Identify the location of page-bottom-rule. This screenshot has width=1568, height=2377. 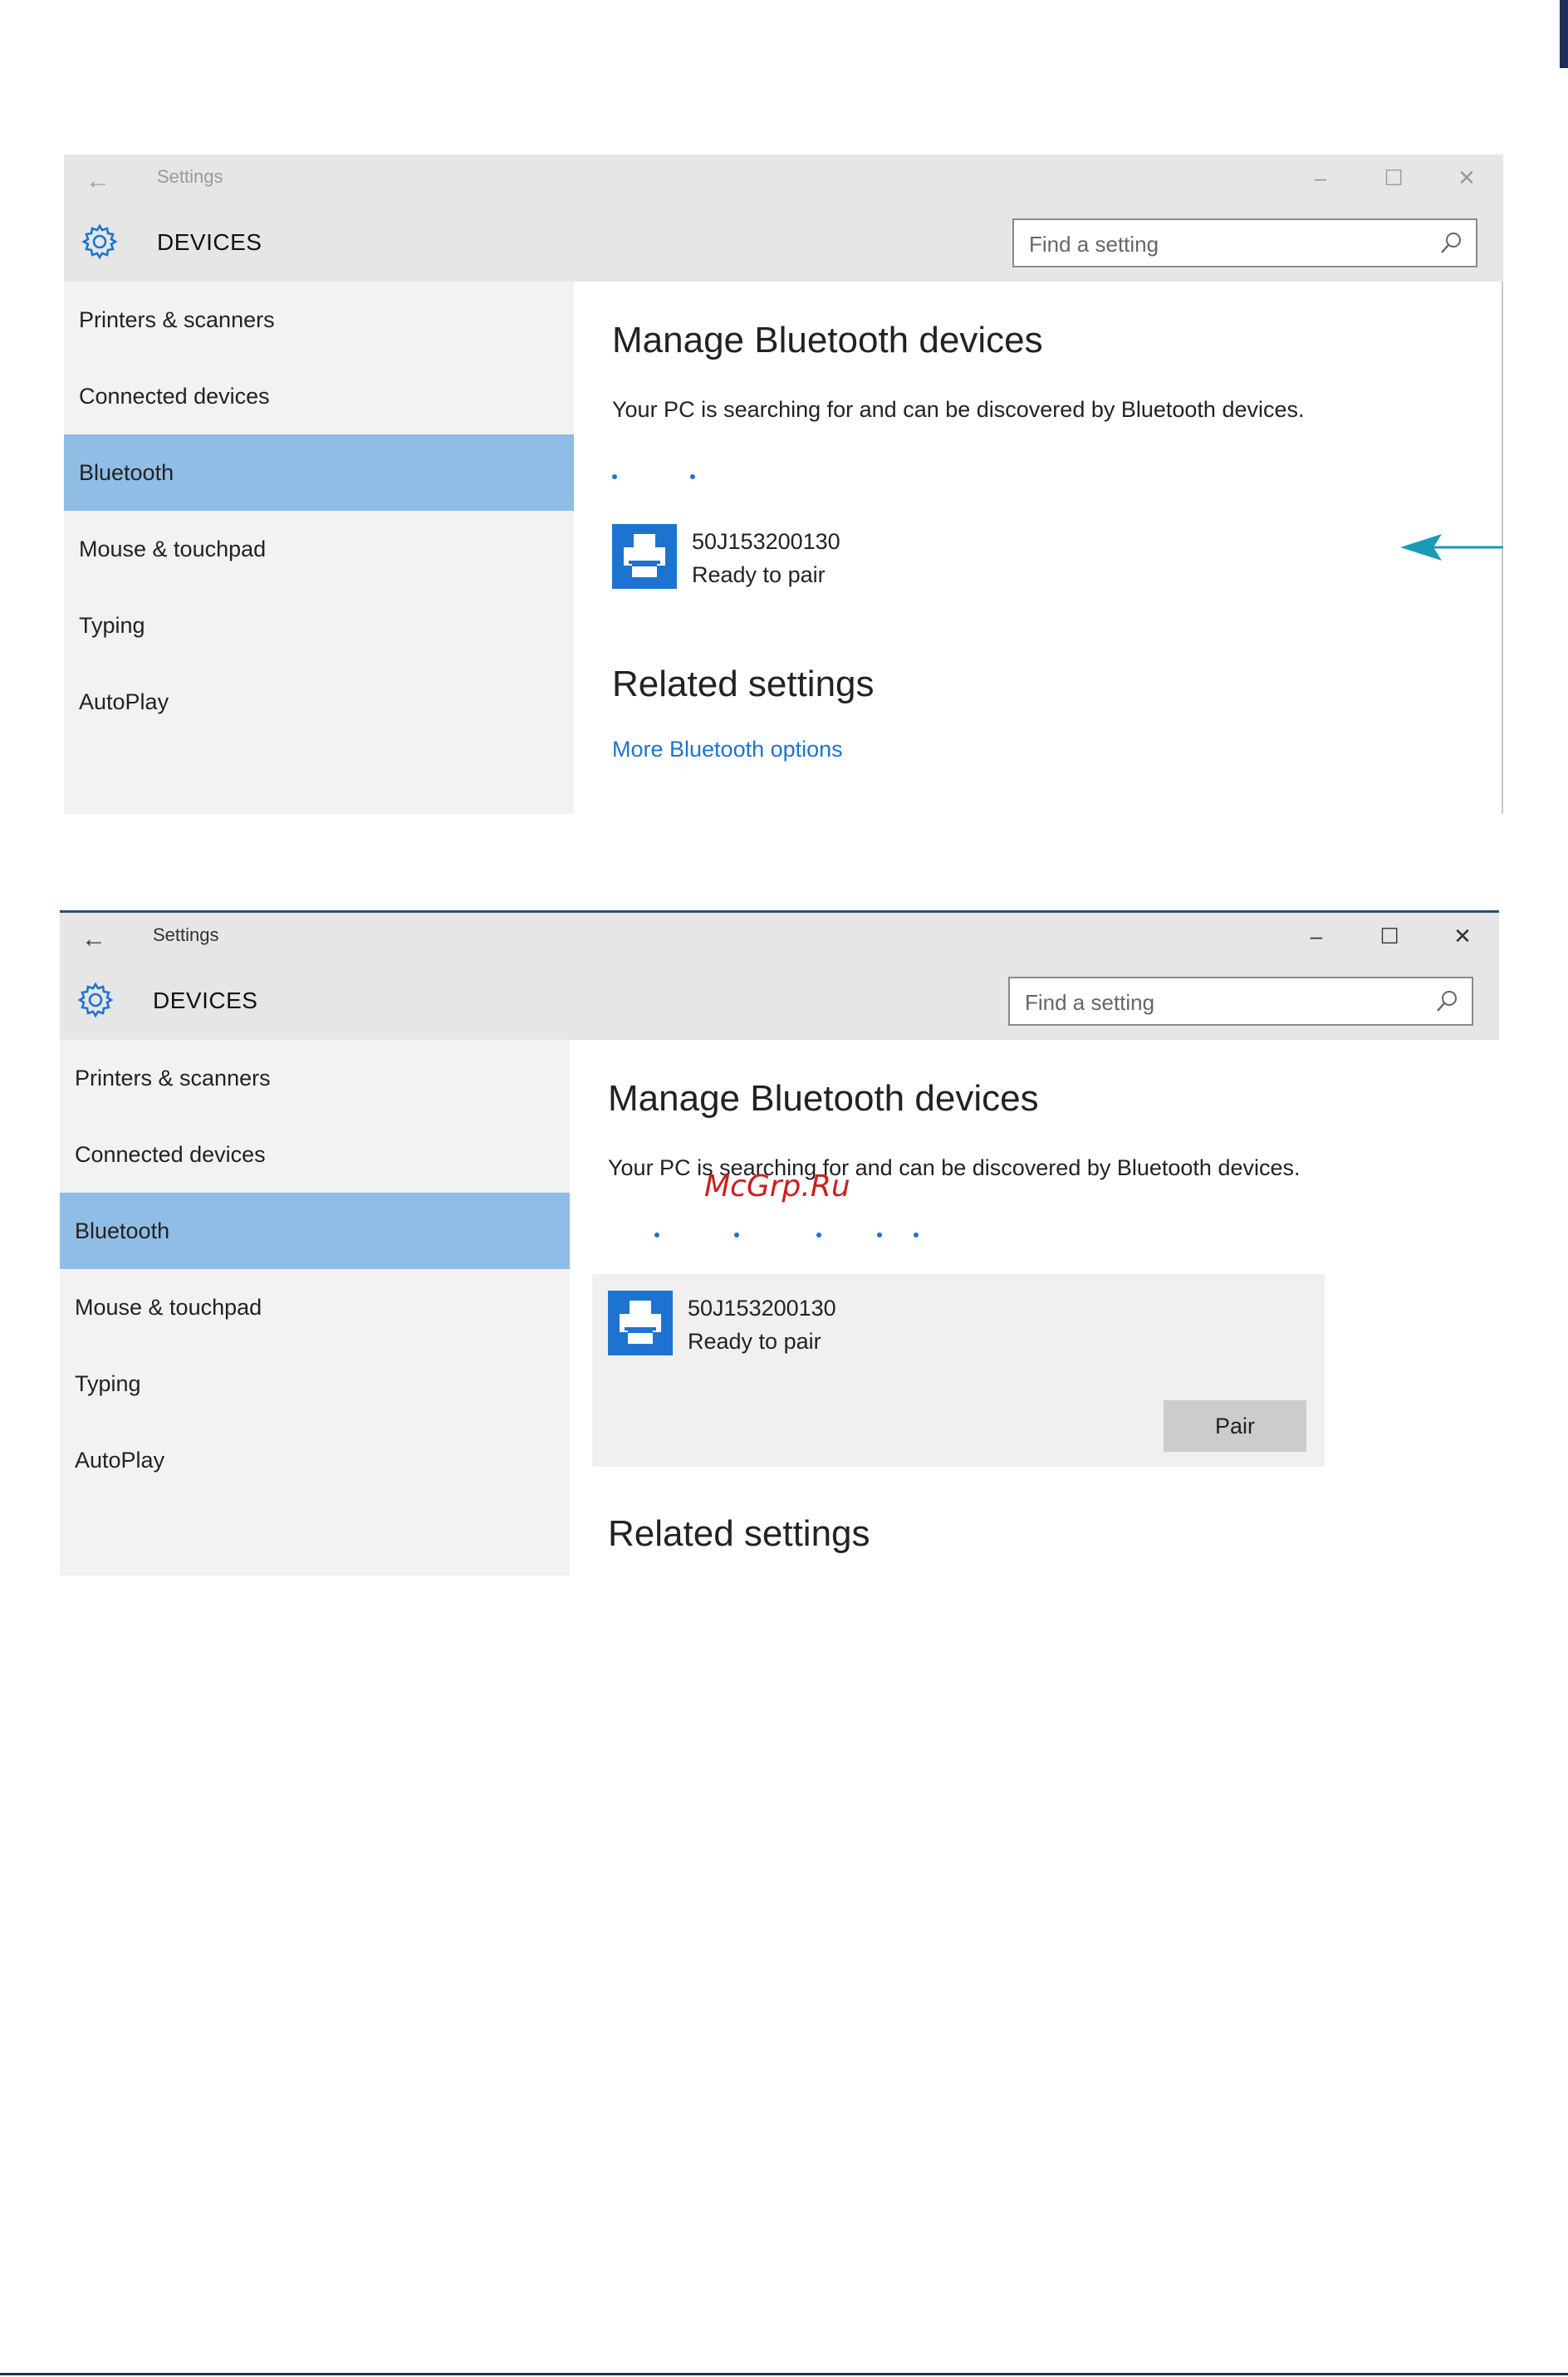
(784, 2374).